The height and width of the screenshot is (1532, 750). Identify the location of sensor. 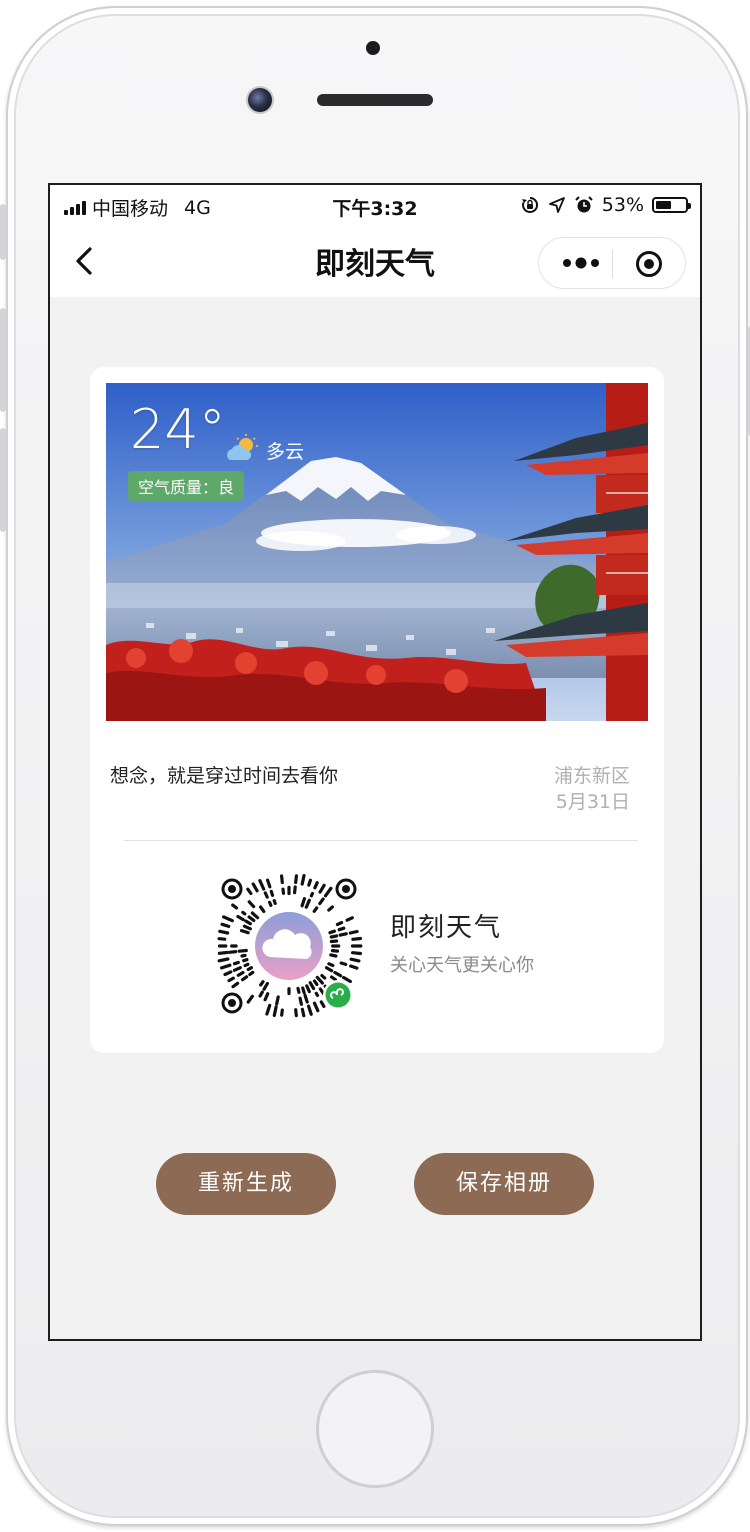
(373, 48).